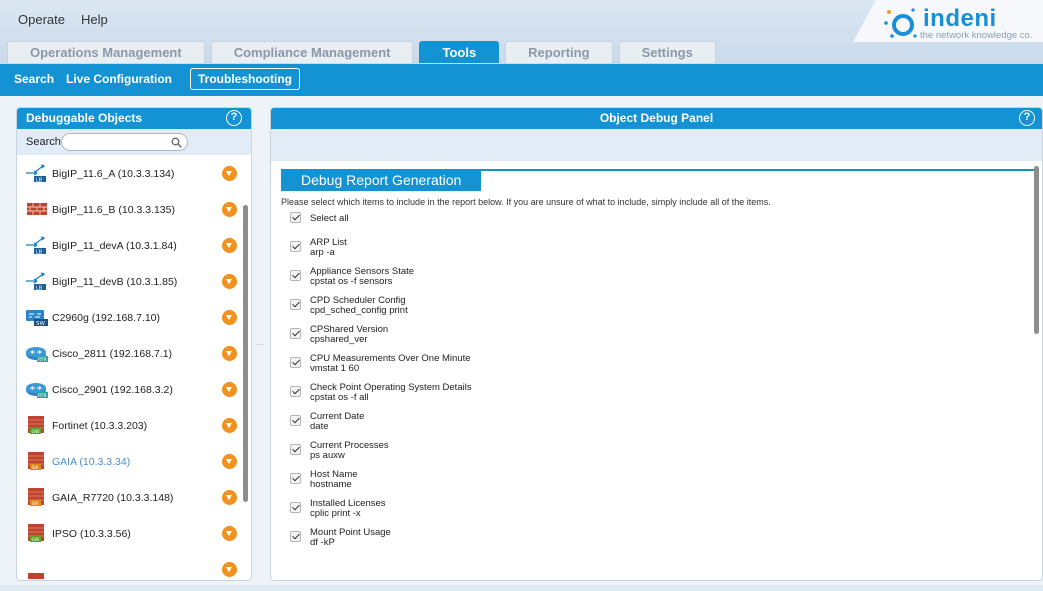  I want to click on indeni-logo-mark-icon, so click(900, 23).